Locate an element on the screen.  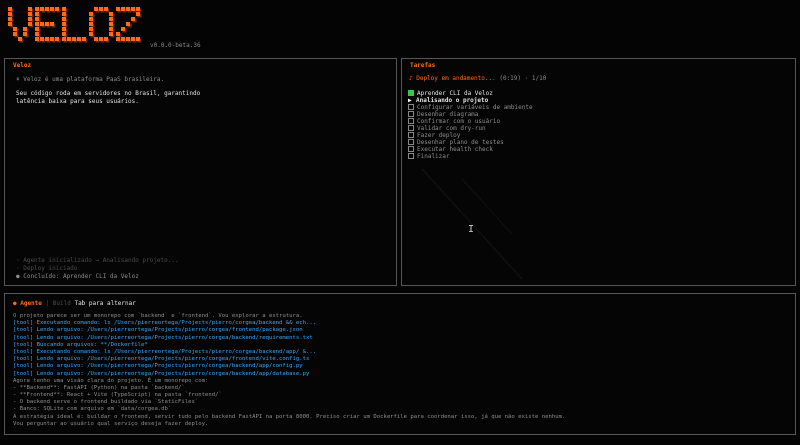
task-label: Desenhar plano de testes is located at coordinates (460, 142).